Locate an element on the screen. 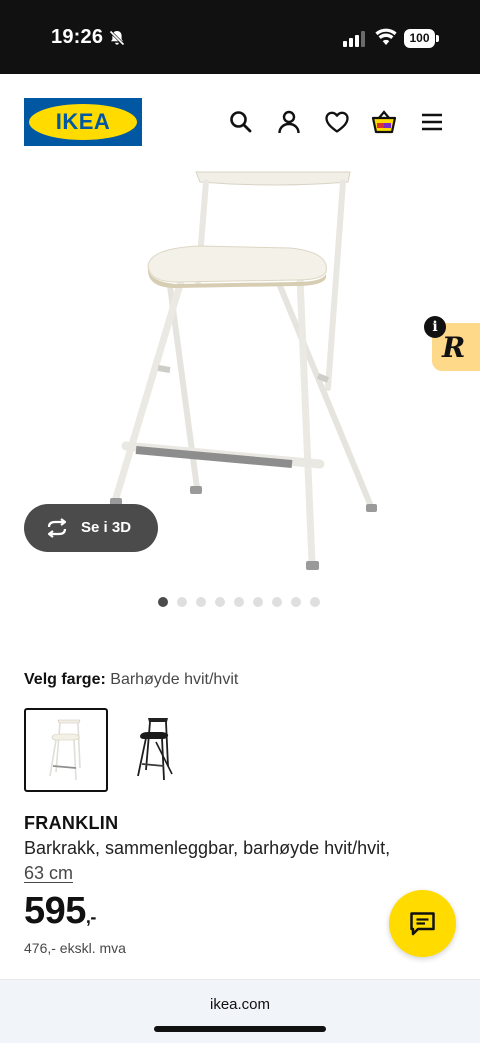 Image resolution: width=480 pixels, height=1043 pixels. search-icon is located at coordinates (241, 122).